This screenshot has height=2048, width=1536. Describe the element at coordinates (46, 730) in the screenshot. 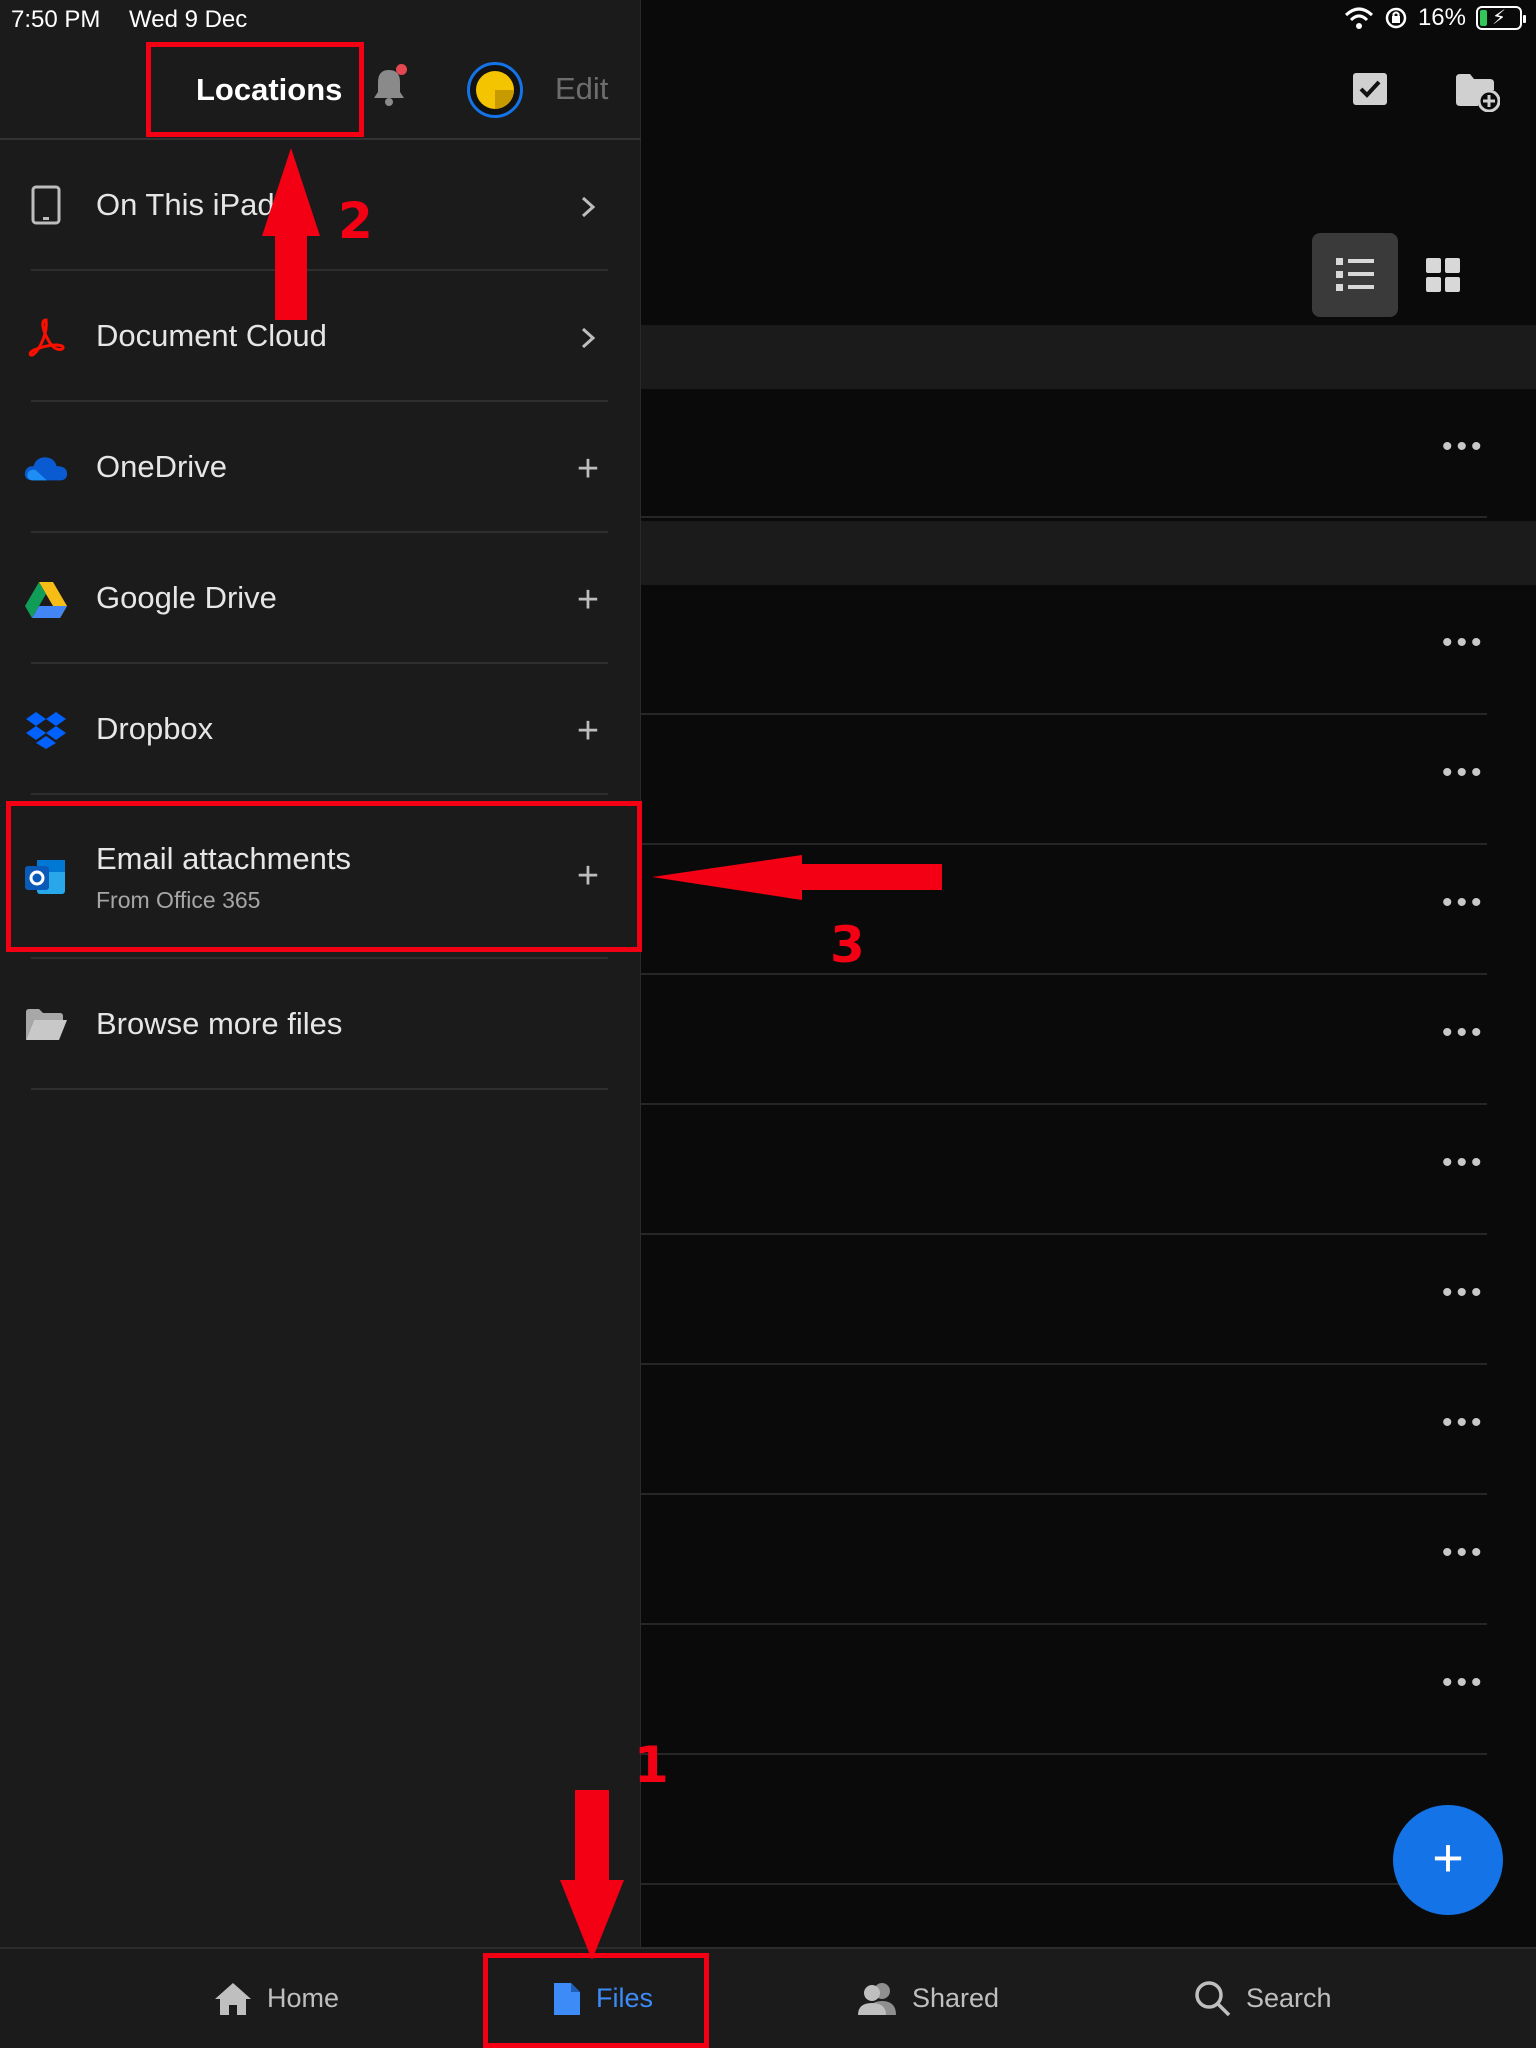

I see `dropbox-icon` at that location.